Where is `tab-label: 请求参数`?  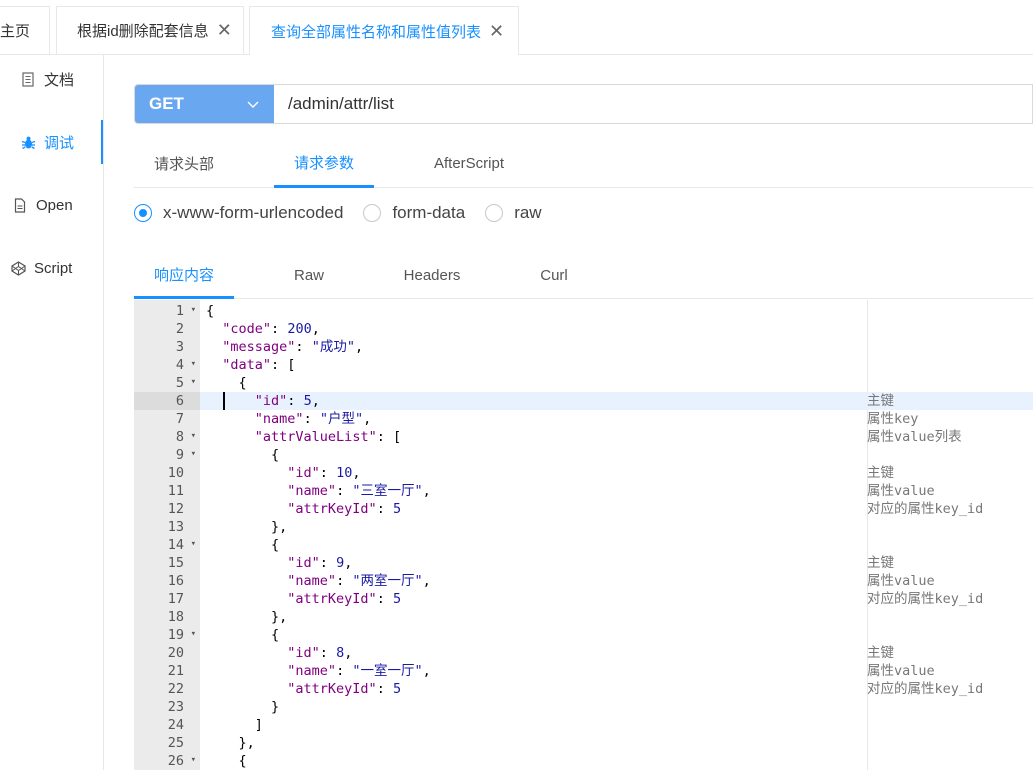
tab-label: 请求参数 is located at coordinates (323, 163).